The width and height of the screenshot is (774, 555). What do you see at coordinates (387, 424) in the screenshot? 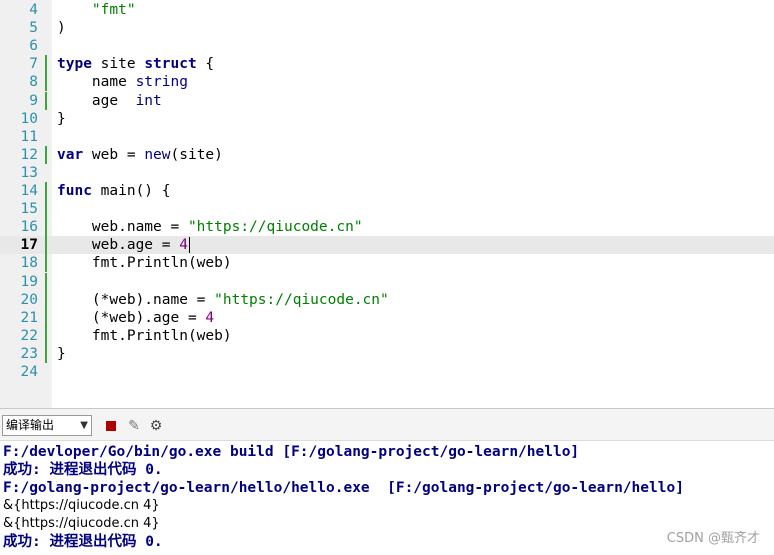
I see `output-toolbar: 编译输出 ▼ ✎ ⚙` at bounding box center [387, 424].